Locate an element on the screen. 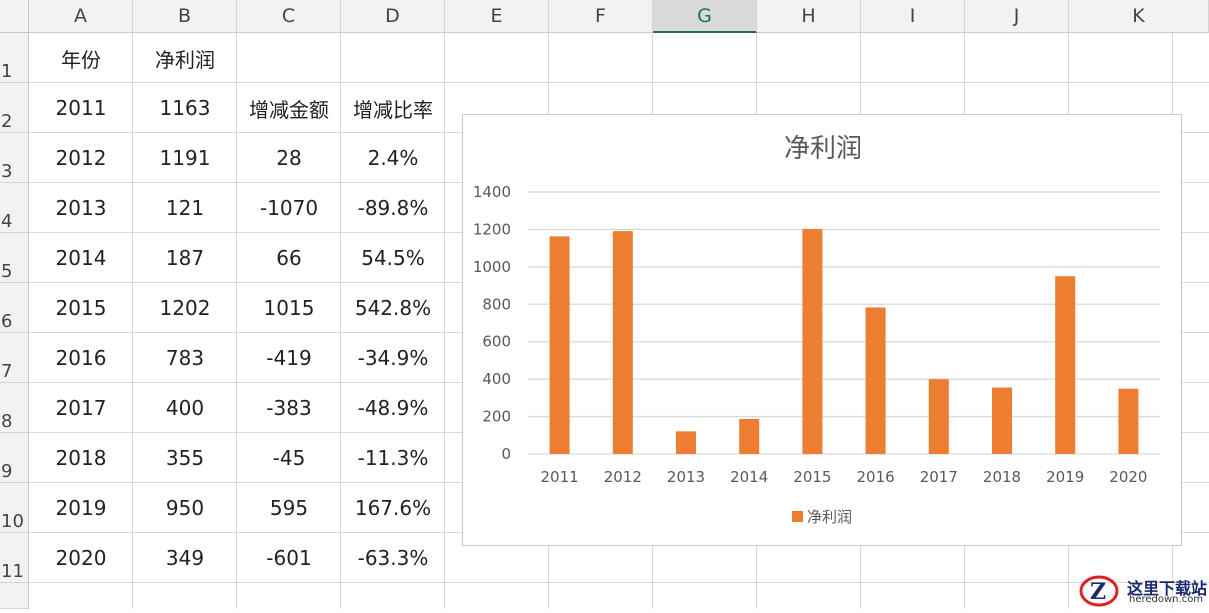 The width and height of the screenshot is (1209, 613). cell-c7: -419 is located at coordinates (289, 358).